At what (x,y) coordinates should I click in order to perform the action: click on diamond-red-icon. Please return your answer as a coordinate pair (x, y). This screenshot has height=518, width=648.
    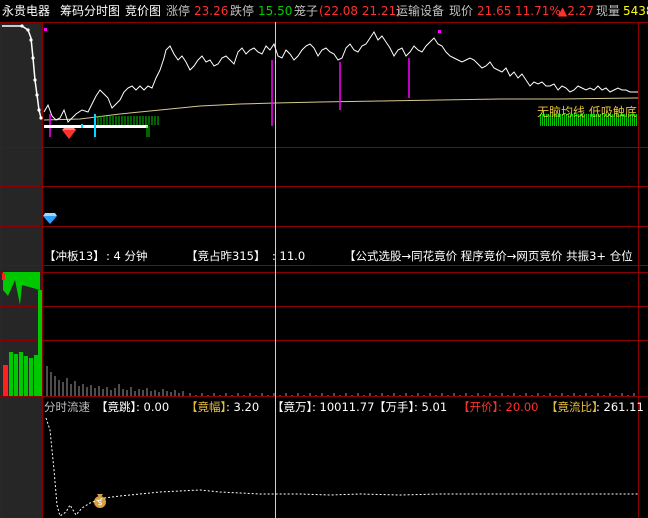
    Looking at the image, I should click on (69, 133).